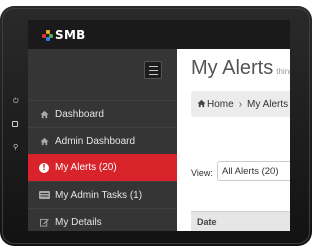 The height and width of the screenshot is (251, 320). I want to click on alert-icon: !, so click(44, 167).